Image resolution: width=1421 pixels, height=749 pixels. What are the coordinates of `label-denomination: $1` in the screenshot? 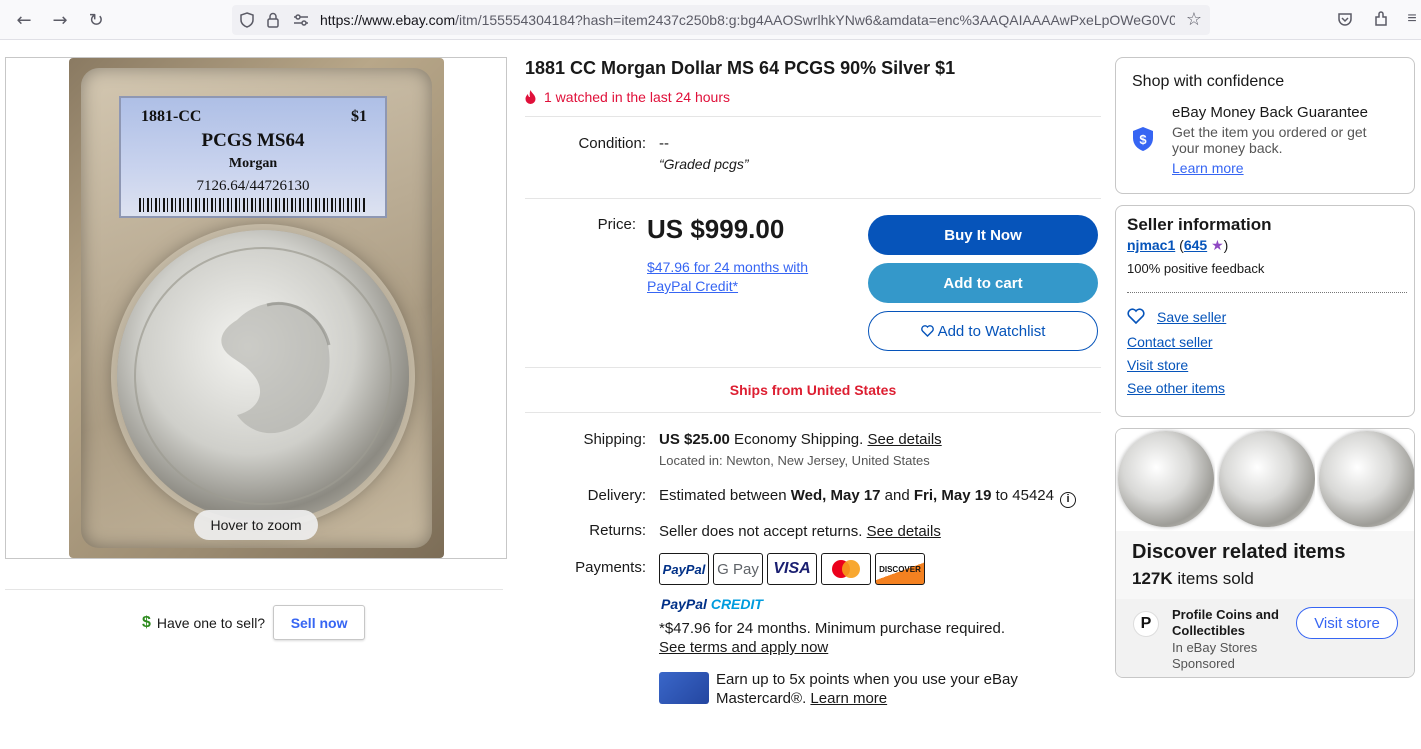 It's located at (359, 116).